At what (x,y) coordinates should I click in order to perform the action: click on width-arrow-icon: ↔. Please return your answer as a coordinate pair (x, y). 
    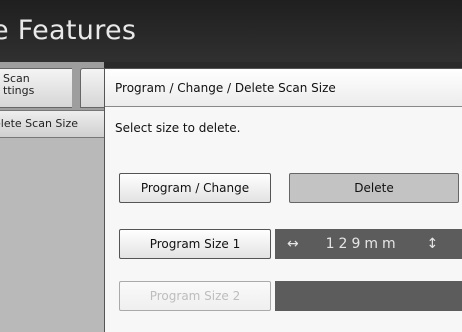
    Looking at the image, I should click on (293, 244).